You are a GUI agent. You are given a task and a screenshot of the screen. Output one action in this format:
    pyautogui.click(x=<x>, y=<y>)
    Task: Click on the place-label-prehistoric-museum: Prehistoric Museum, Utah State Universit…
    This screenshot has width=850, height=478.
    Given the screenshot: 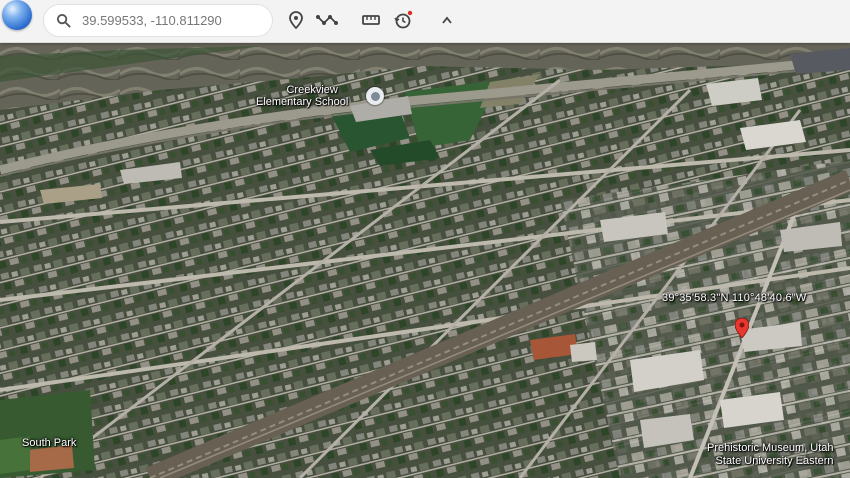 What is the action you would take?
    pyautogui.click(x=770, y=454)
    